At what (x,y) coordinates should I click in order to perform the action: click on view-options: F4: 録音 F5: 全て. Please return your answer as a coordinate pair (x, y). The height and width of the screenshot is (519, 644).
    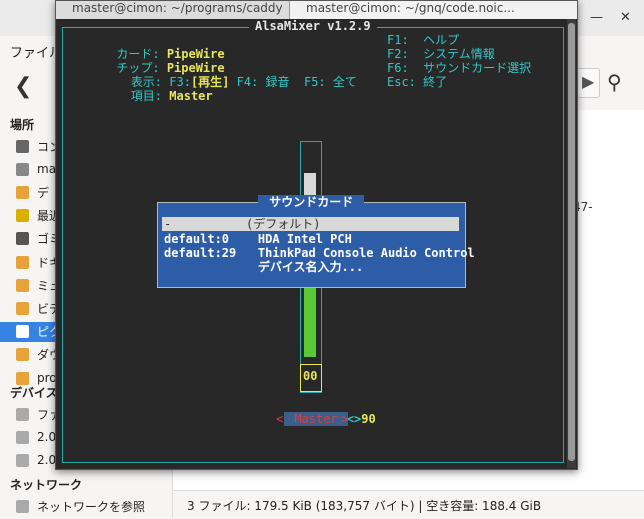
    Looking at the image, I should click on (293, 82).